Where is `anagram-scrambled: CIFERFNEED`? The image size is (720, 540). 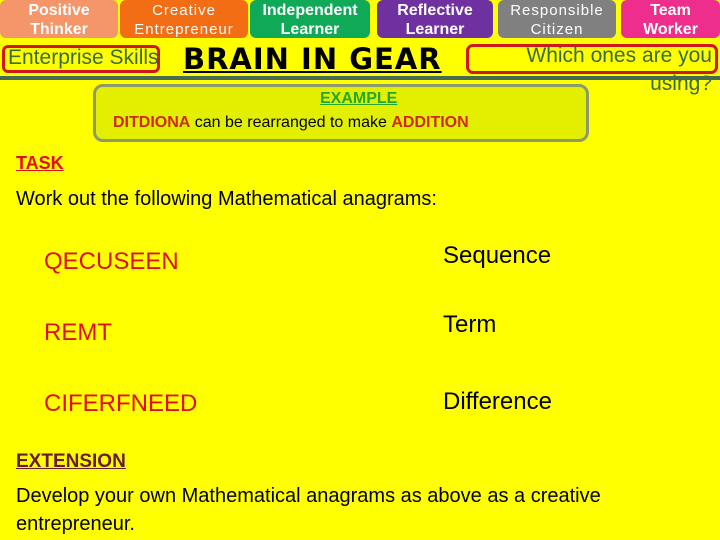 anagram-scrambled: CIFERFNEED is located at coordinates (121, 403).